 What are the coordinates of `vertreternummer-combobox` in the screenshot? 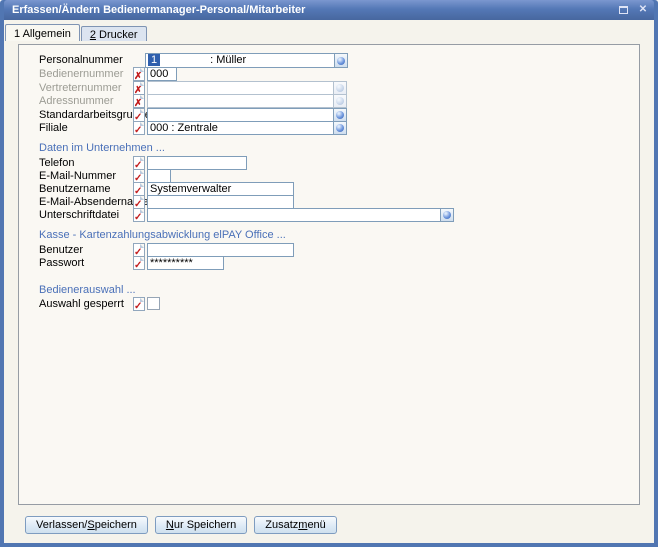 It's located at (247, 88).